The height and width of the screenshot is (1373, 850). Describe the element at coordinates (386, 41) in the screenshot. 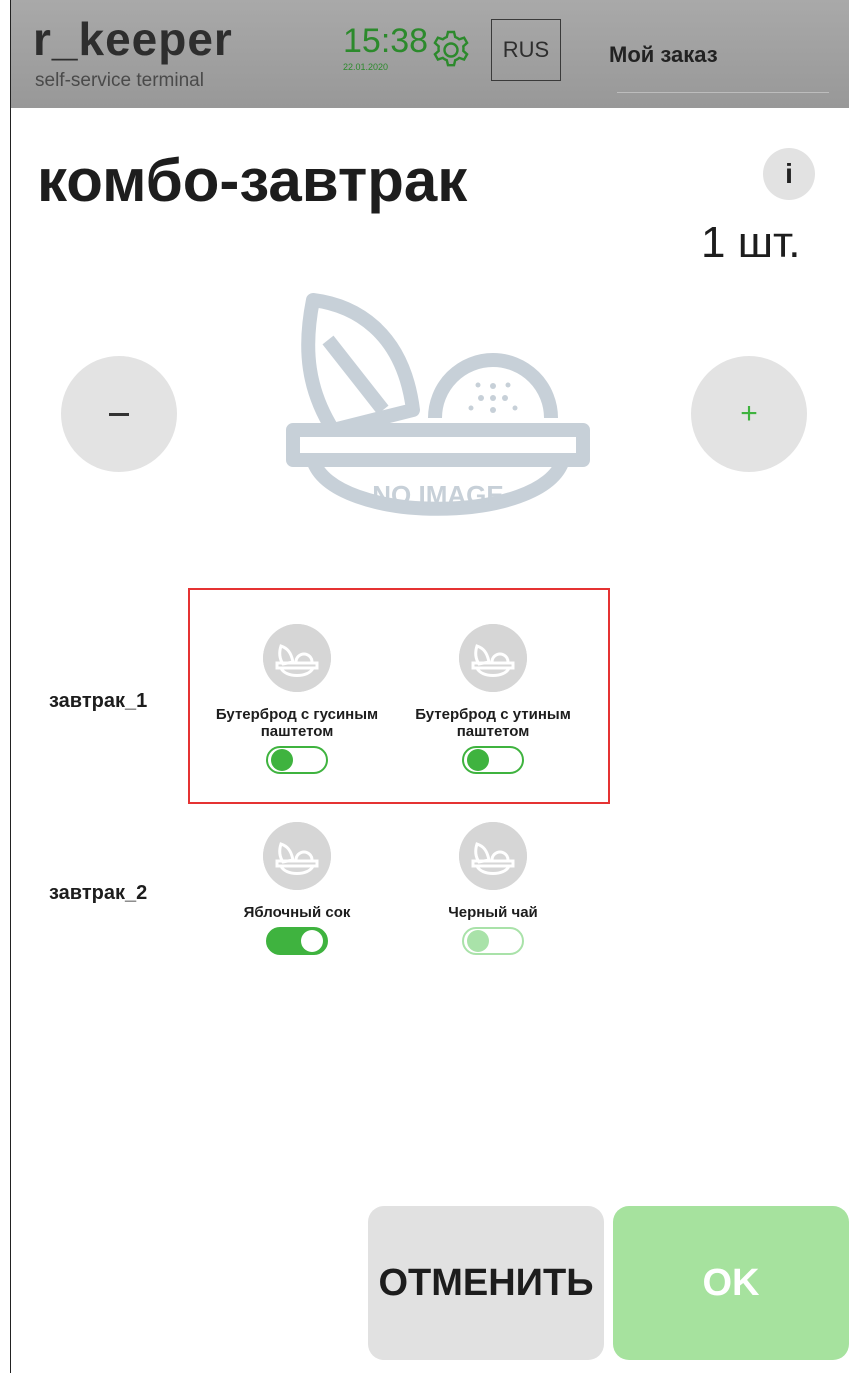

I see `clock-time: 15:38` at that location.